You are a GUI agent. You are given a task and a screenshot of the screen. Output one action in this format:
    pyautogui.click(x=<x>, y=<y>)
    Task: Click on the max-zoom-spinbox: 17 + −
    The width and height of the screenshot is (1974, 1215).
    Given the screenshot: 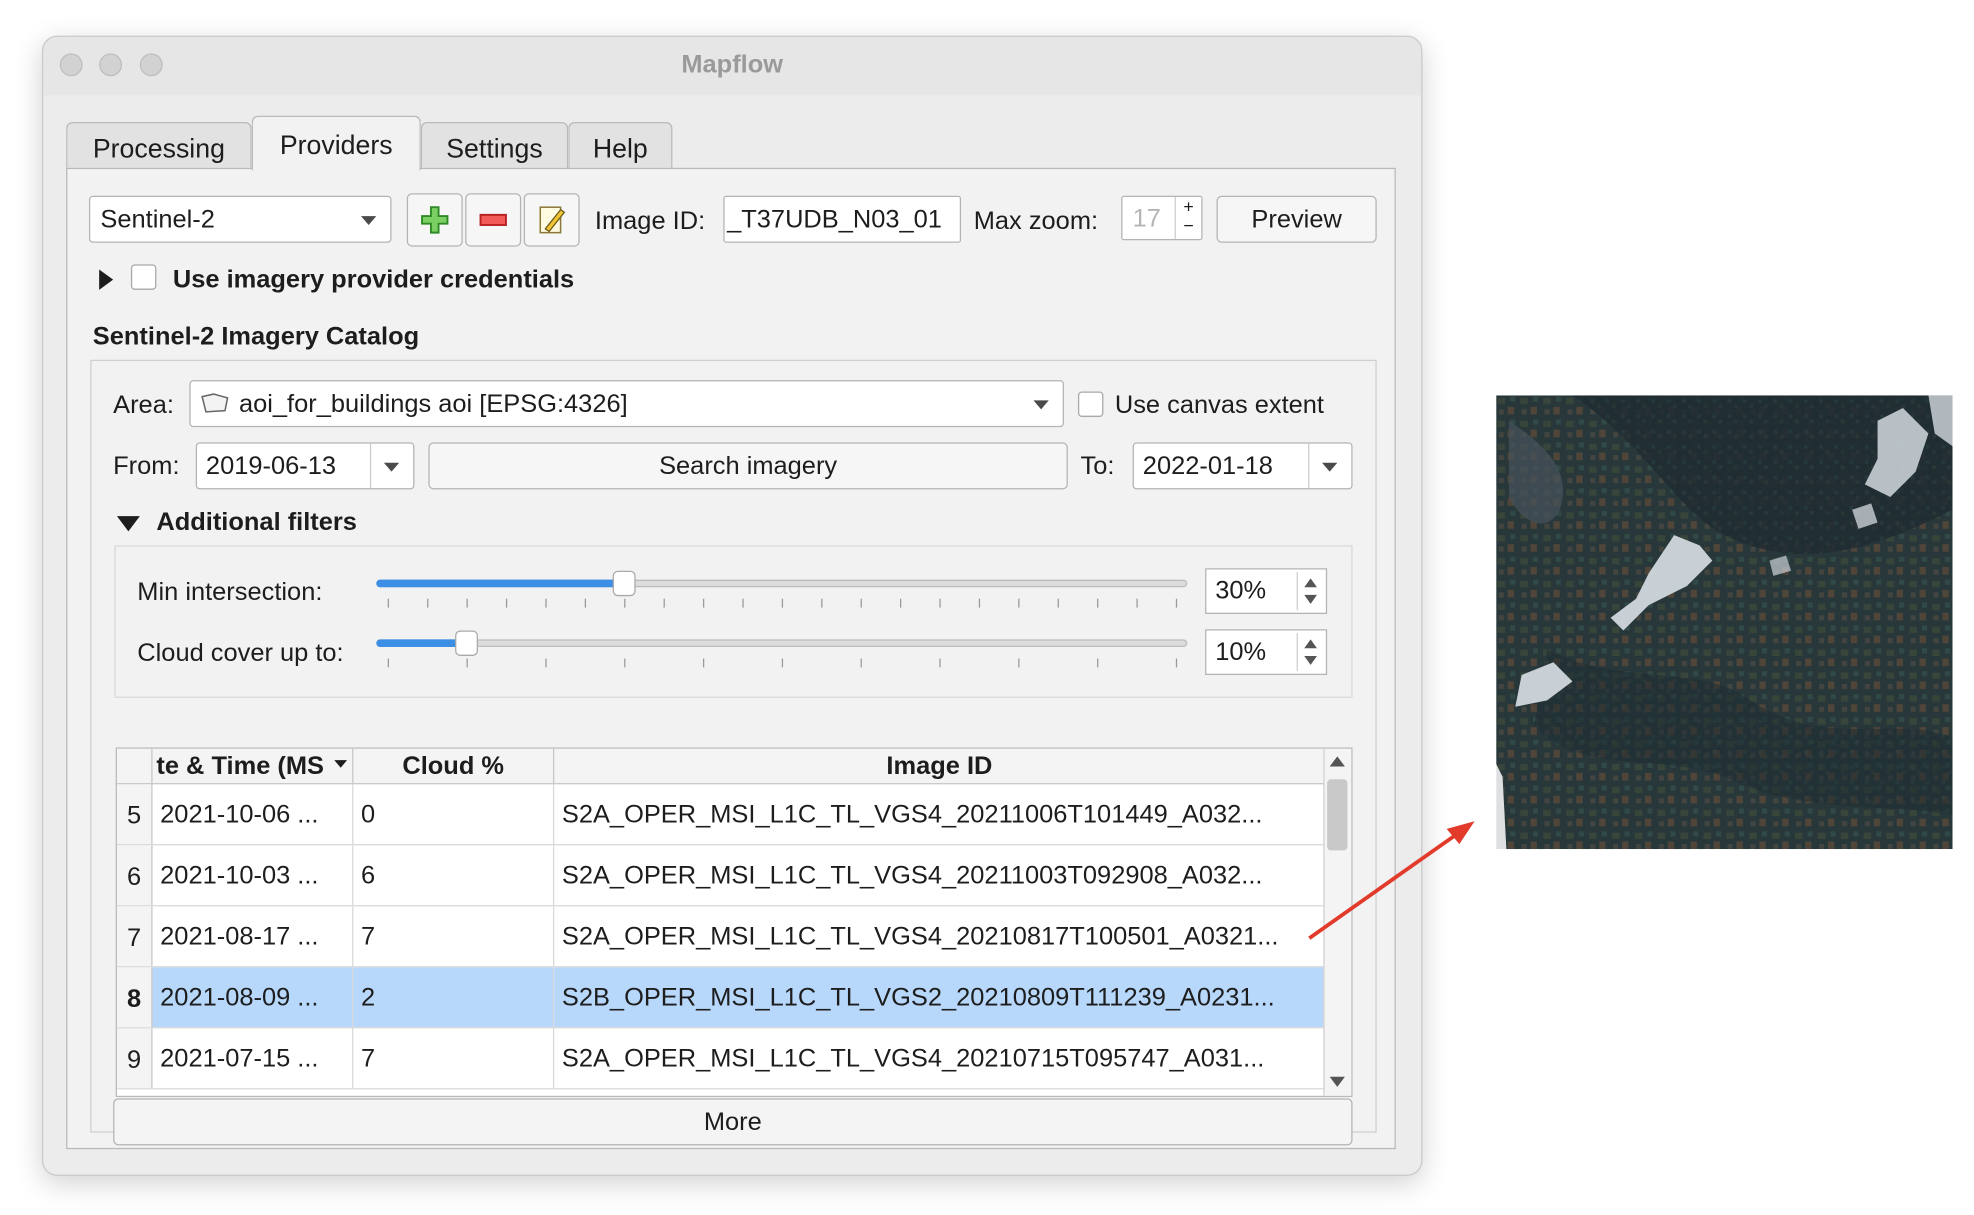 What is the action you would take?
    pyautogui.click(x=1162, y=218)
    